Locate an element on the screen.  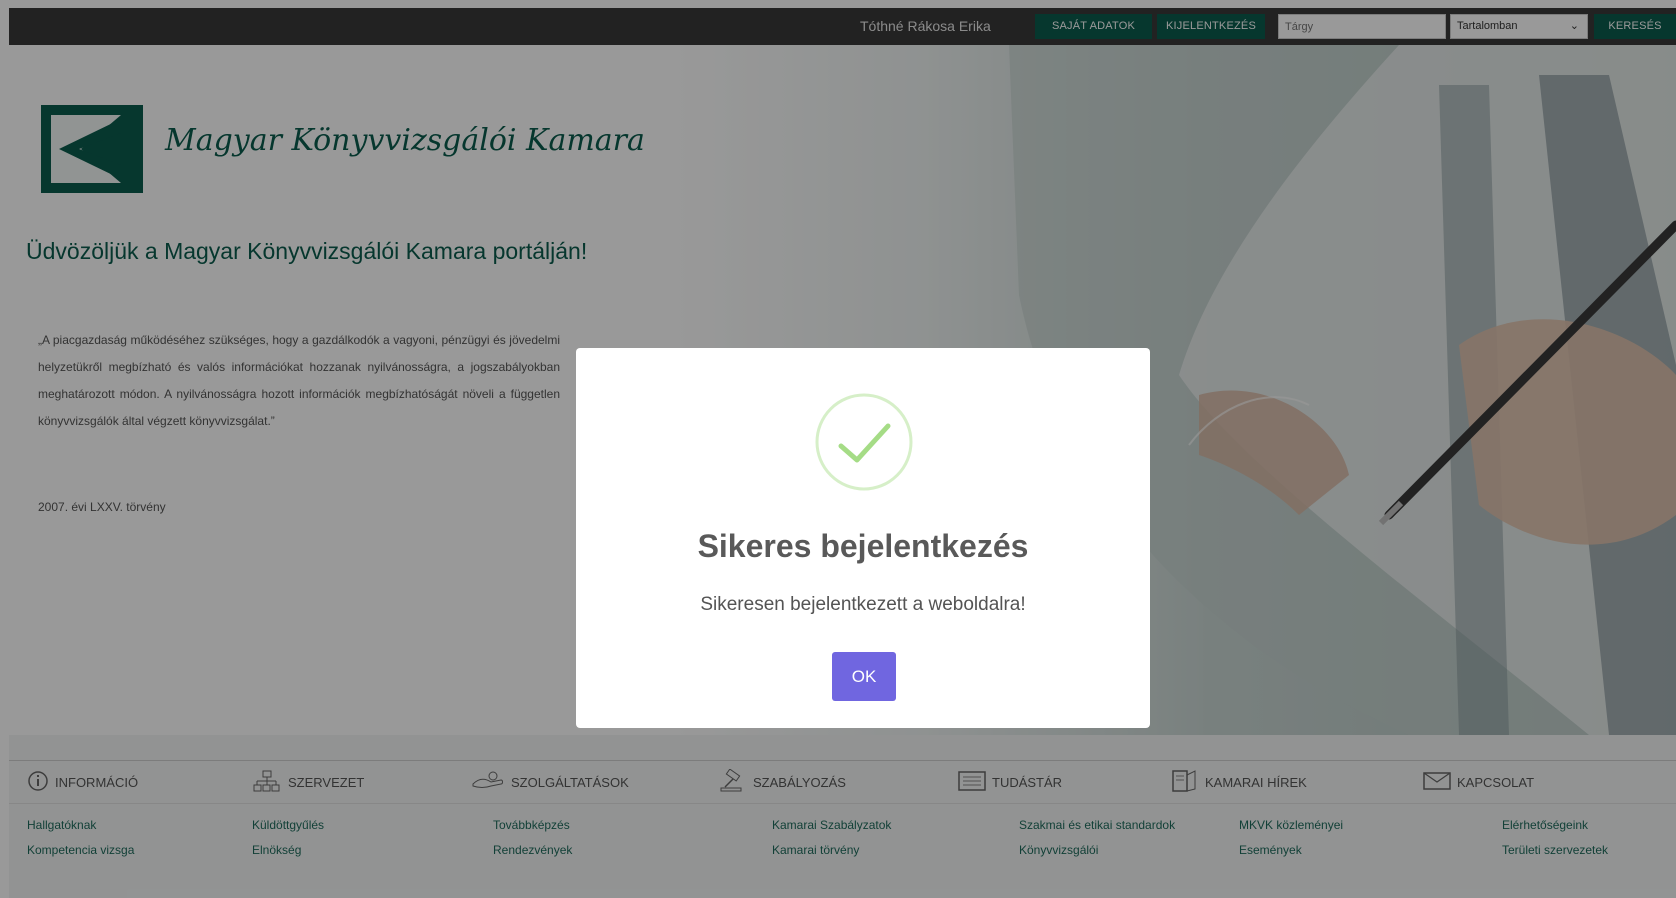
ok-button: OK is located at coordinates (864, 676).